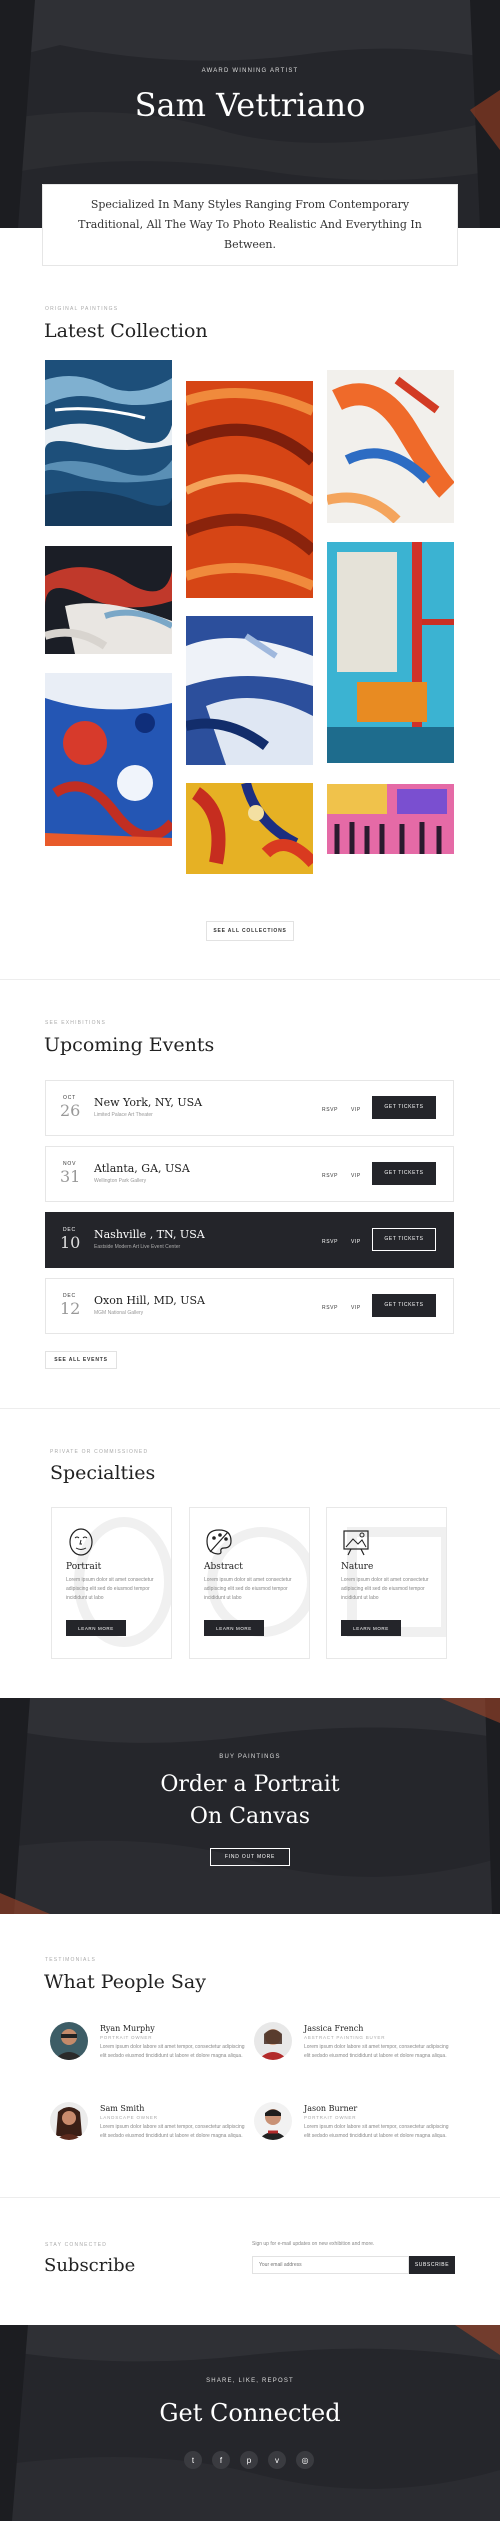 The width and height of the screenshot is (500, 2521). I want to click on pinterest-icon: p, so click(249, 2460).